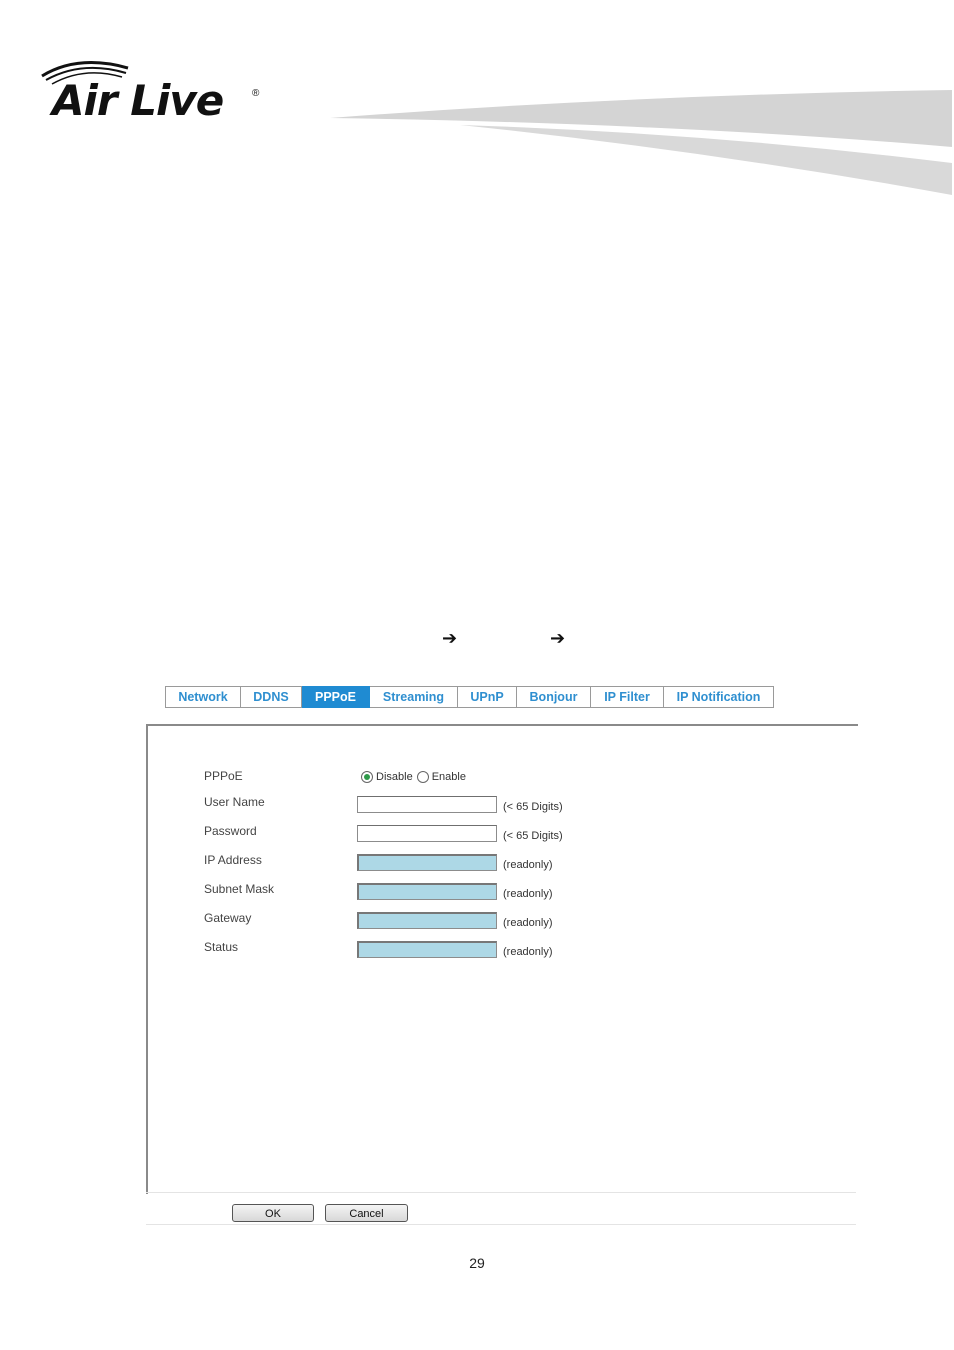 The width and height of the screenshot is (954, 1350). Describe the element at coordinates (528, 894) in the screenshot. I see `subnet-mask-hint: (readonly)` at that location.